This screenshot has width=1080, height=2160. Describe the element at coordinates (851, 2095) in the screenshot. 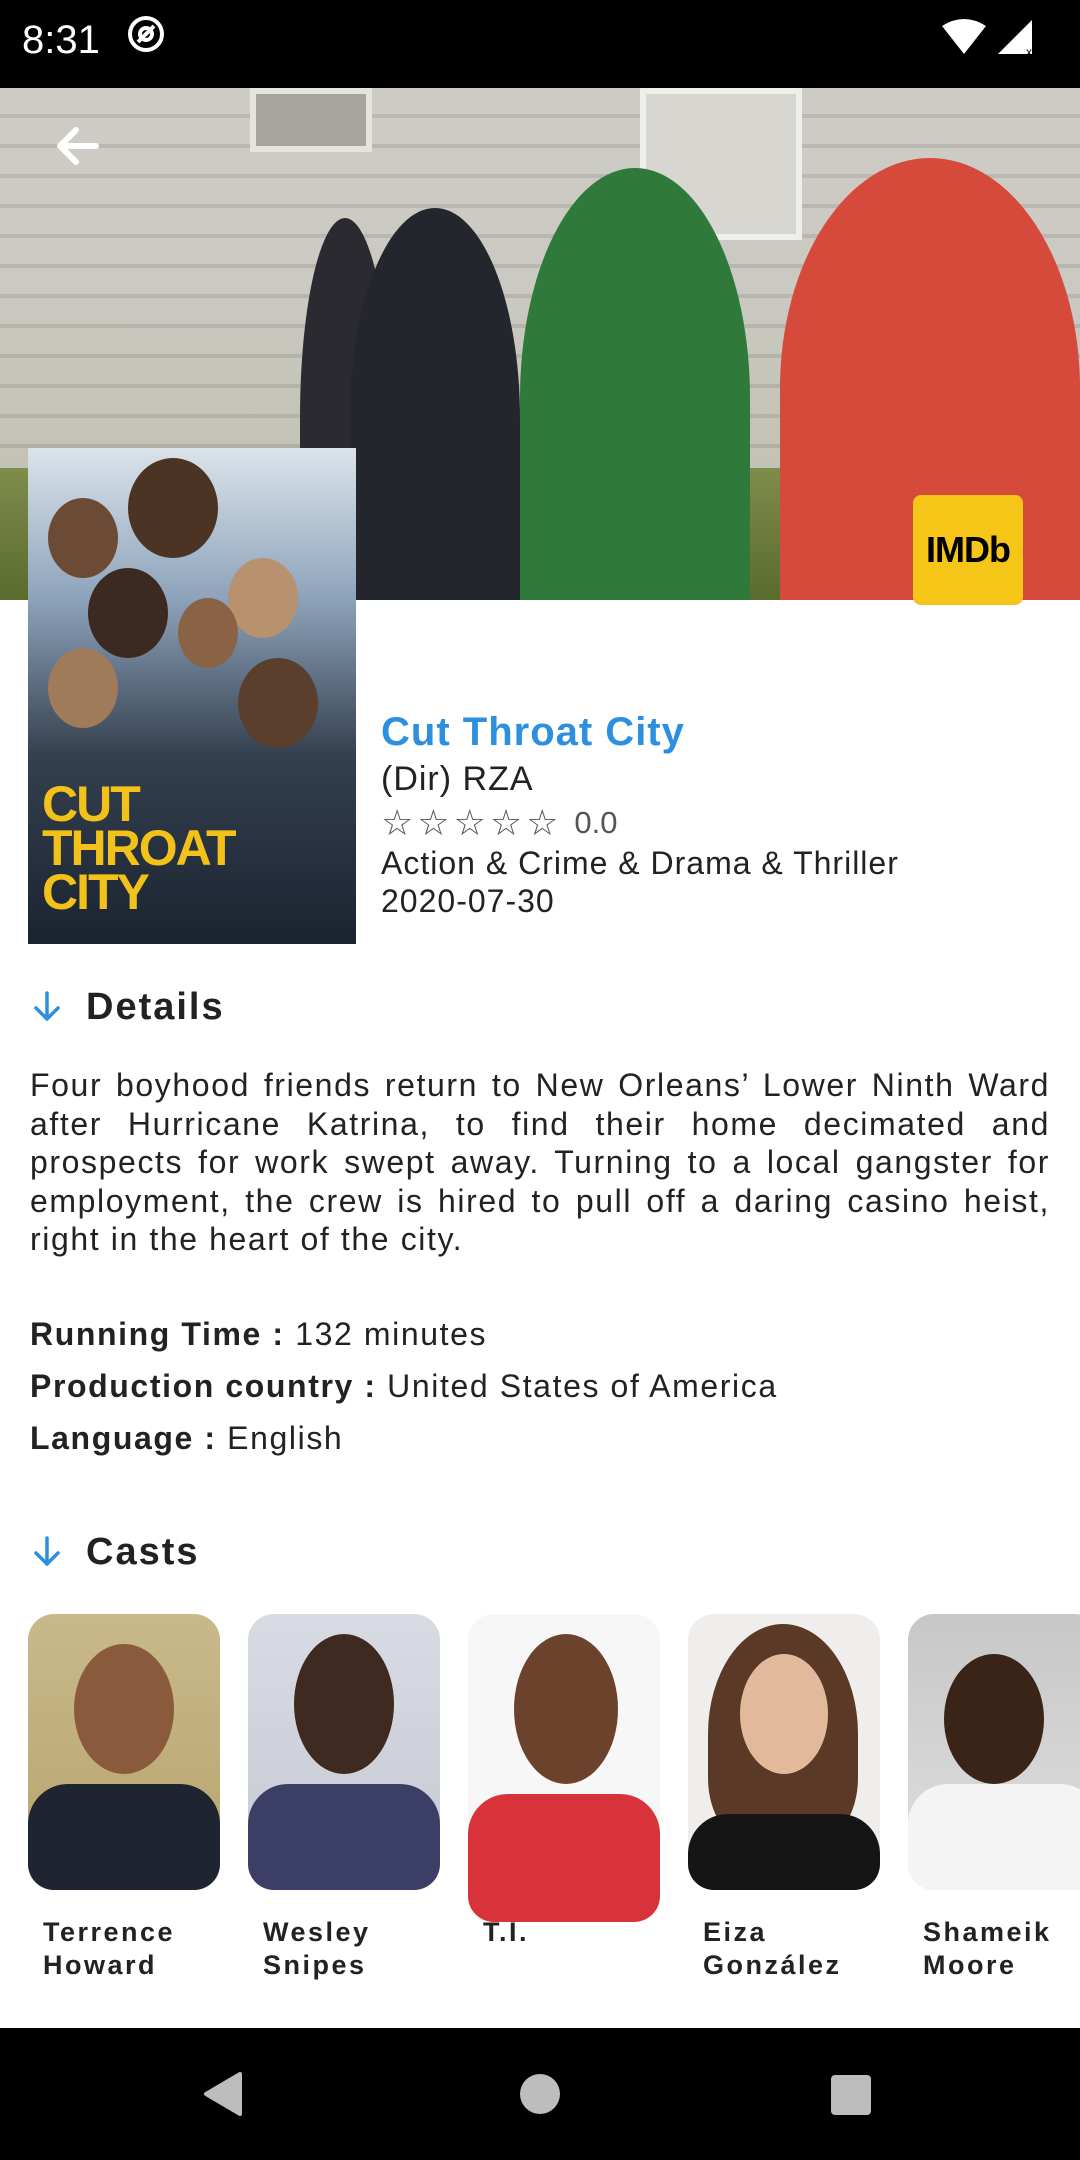

I see `nav-recents-icon` at that location.